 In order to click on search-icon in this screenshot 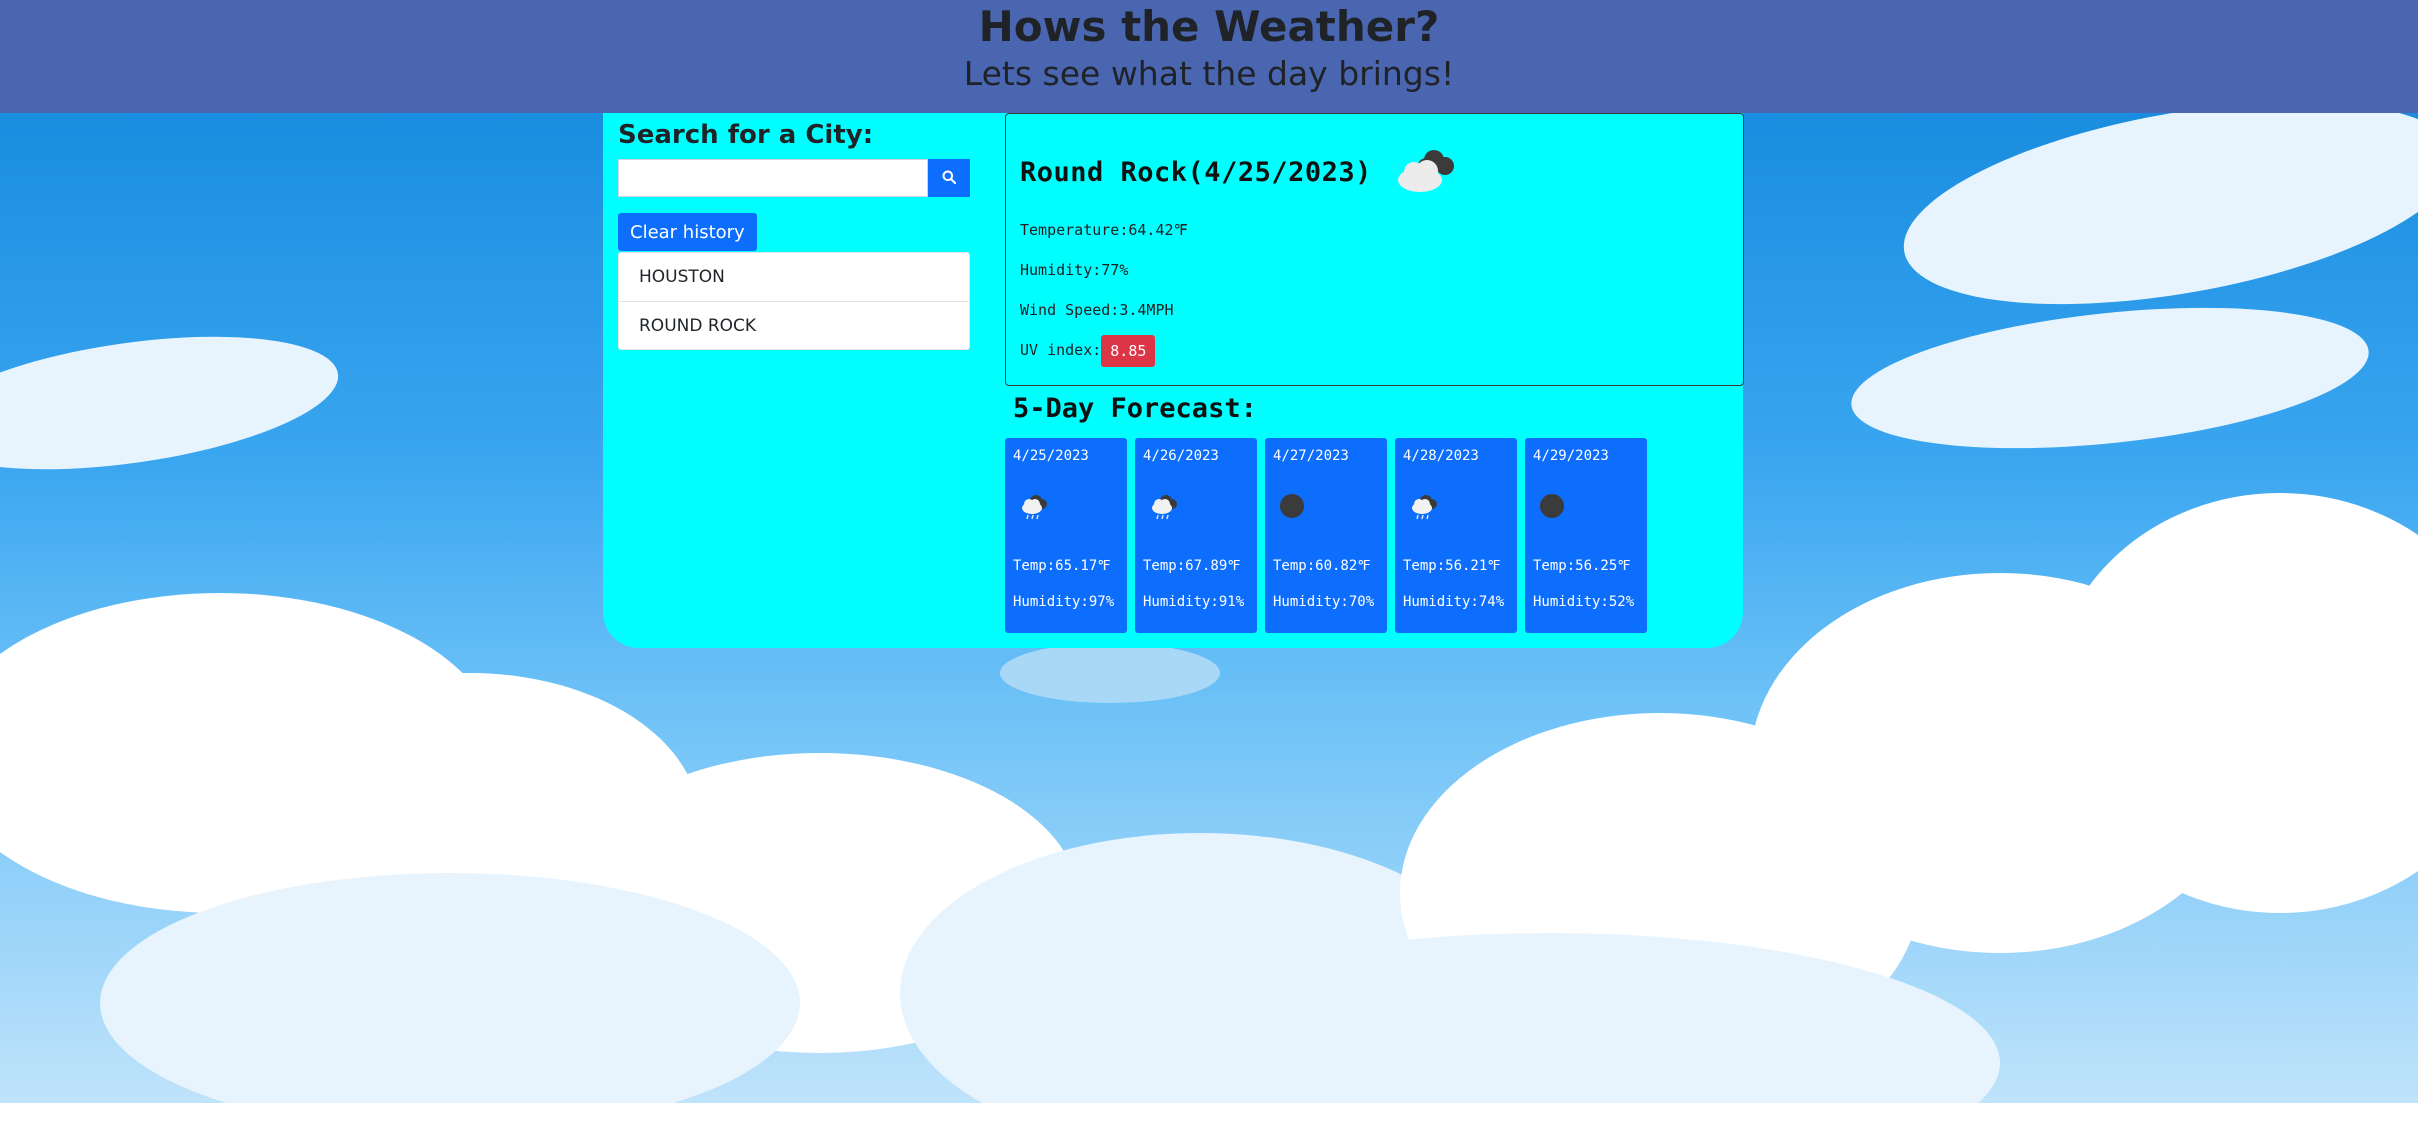, I will do `click(949, 178)`.